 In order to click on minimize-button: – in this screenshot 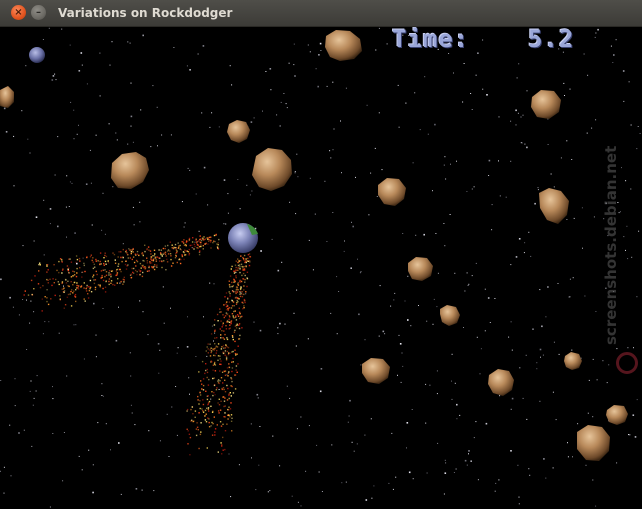, I will do `click(38, 12)`.